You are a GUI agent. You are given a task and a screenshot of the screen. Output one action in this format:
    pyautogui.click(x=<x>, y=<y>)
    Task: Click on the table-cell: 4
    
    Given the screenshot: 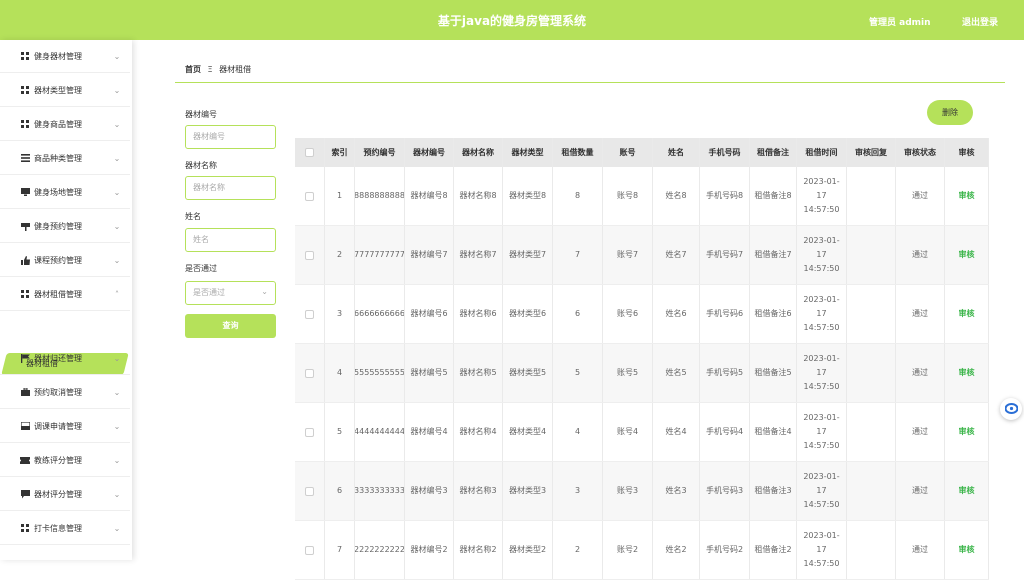 What is the action you would take?
    pyautogui.click(x=340, y=373)
    